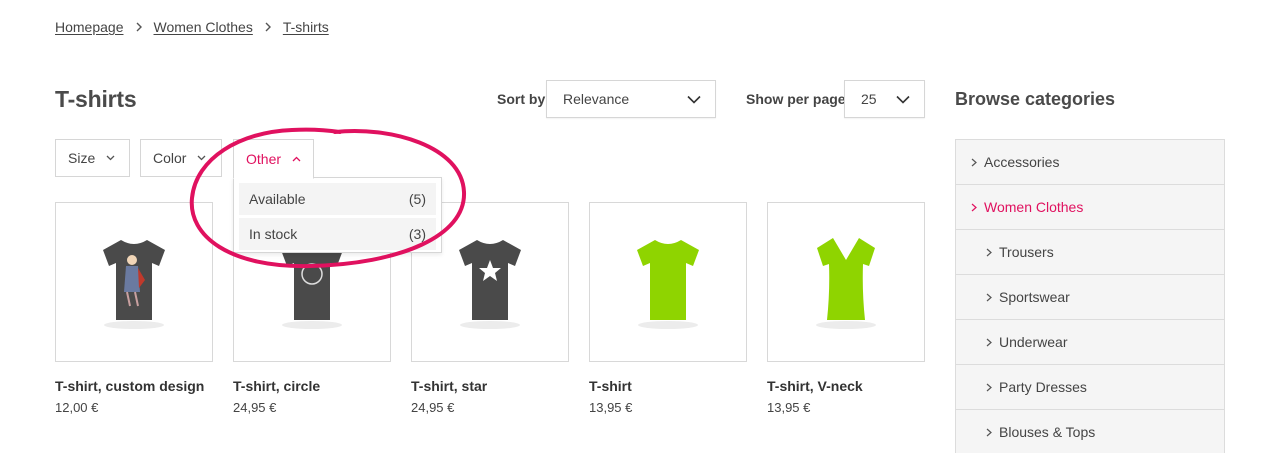  Describe the element at coordinates (1034, 297) in the screenshot. I see `category-label: Sportswear` at that location.